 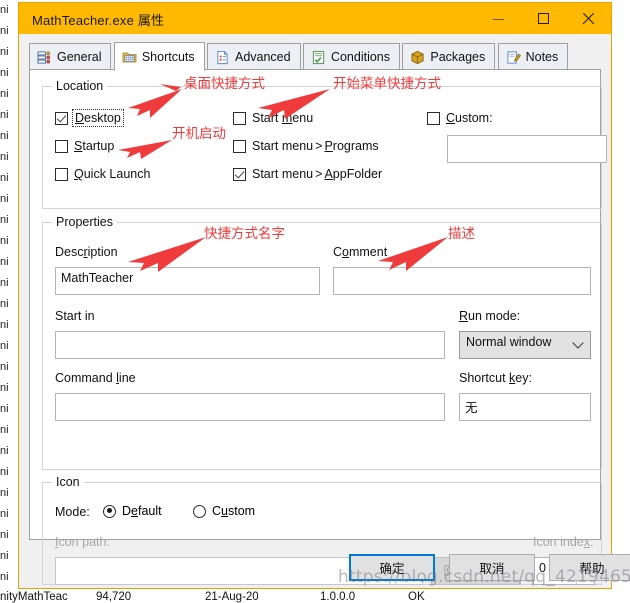 What do you see at coordinates (129, 57) in the screenshot?
I see `folder-icon` at bounding box center [129, 57].